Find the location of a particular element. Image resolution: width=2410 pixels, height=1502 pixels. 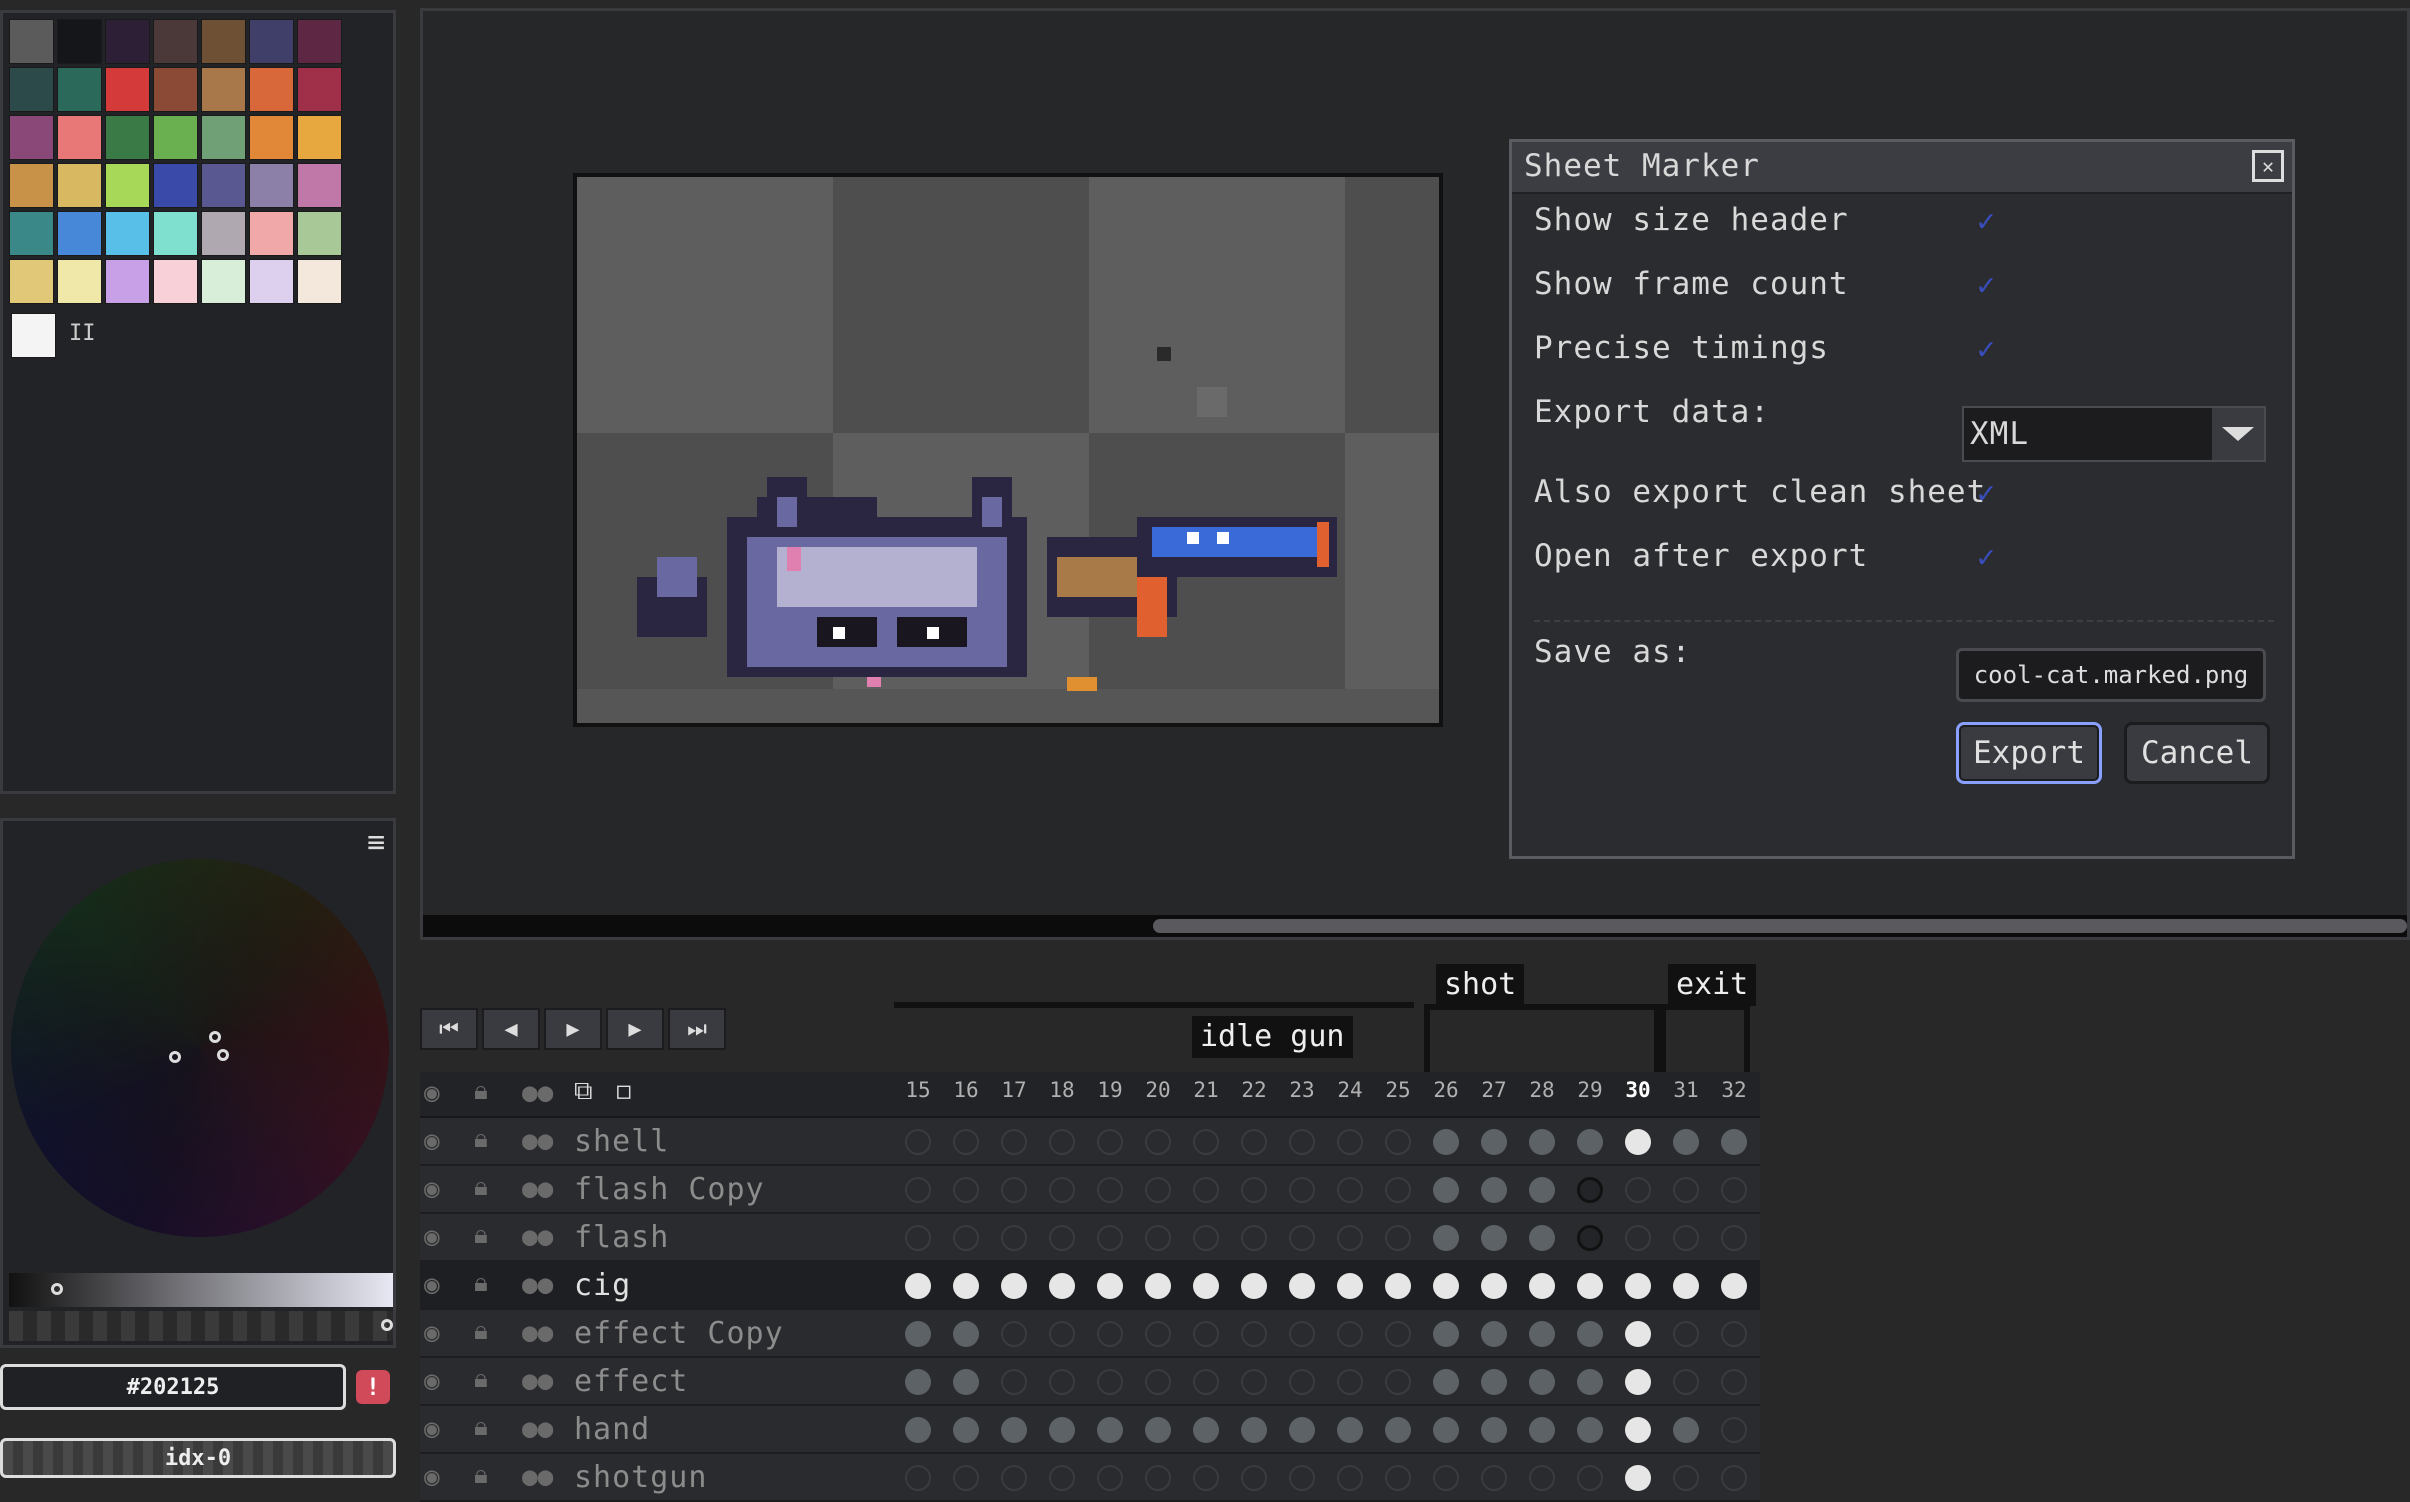

chevron-down-icon is located at coordinates (2237, 434).